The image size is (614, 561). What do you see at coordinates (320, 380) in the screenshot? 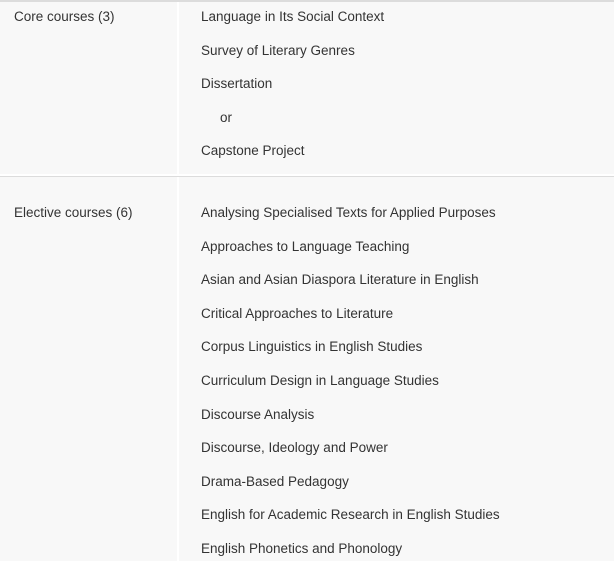
I see `course-curriculum-design: Curriculum Design in Language Studies` at bounding box center [320, 380].